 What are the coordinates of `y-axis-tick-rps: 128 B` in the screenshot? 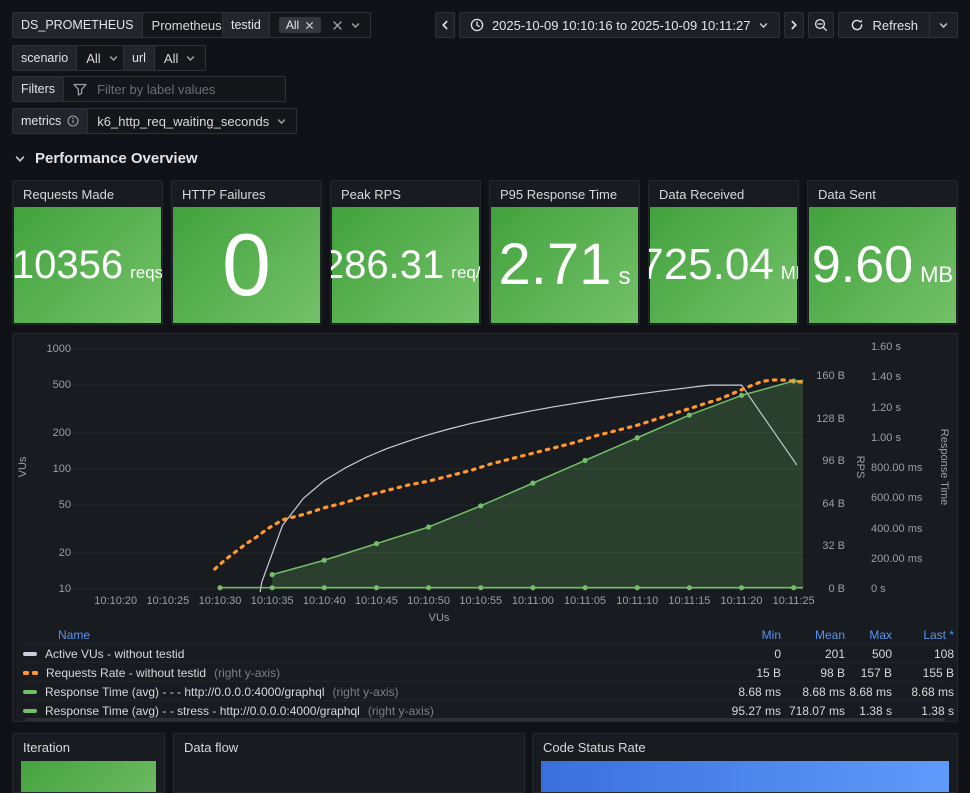 It's located at (830, 418).